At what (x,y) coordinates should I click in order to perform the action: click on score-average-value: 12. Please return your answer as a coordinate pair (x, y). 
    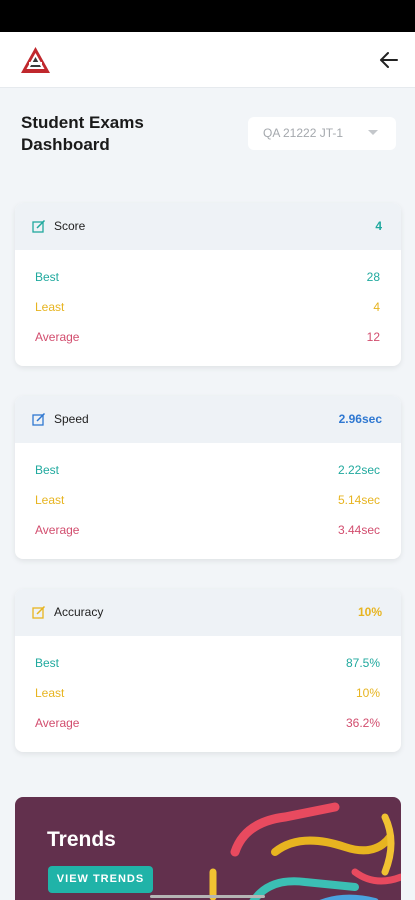
    Looking at the image, I should click on (373, 337).